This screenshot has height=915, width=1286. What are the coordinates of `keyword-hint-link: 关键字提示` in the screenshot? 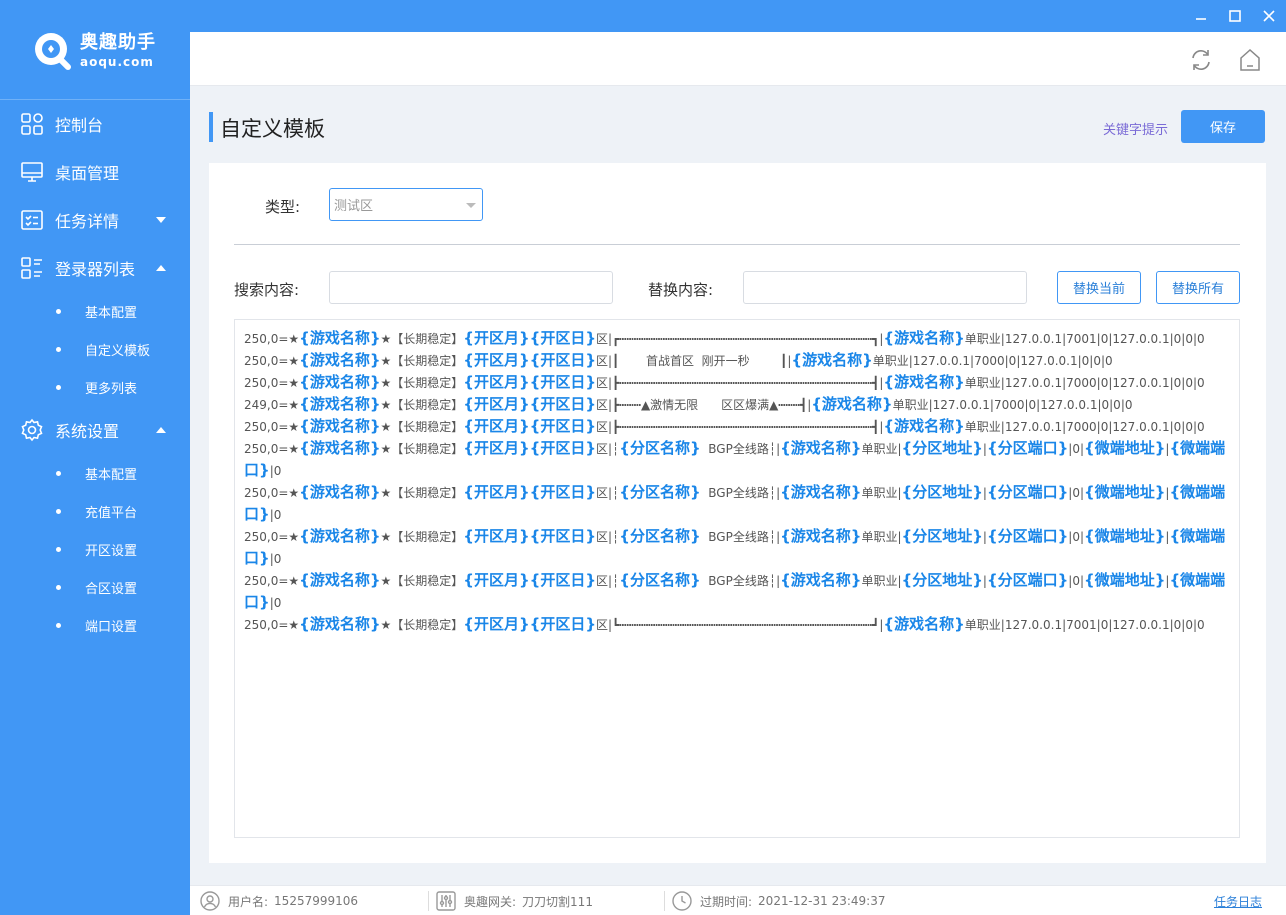 It's located at (1135, 128).